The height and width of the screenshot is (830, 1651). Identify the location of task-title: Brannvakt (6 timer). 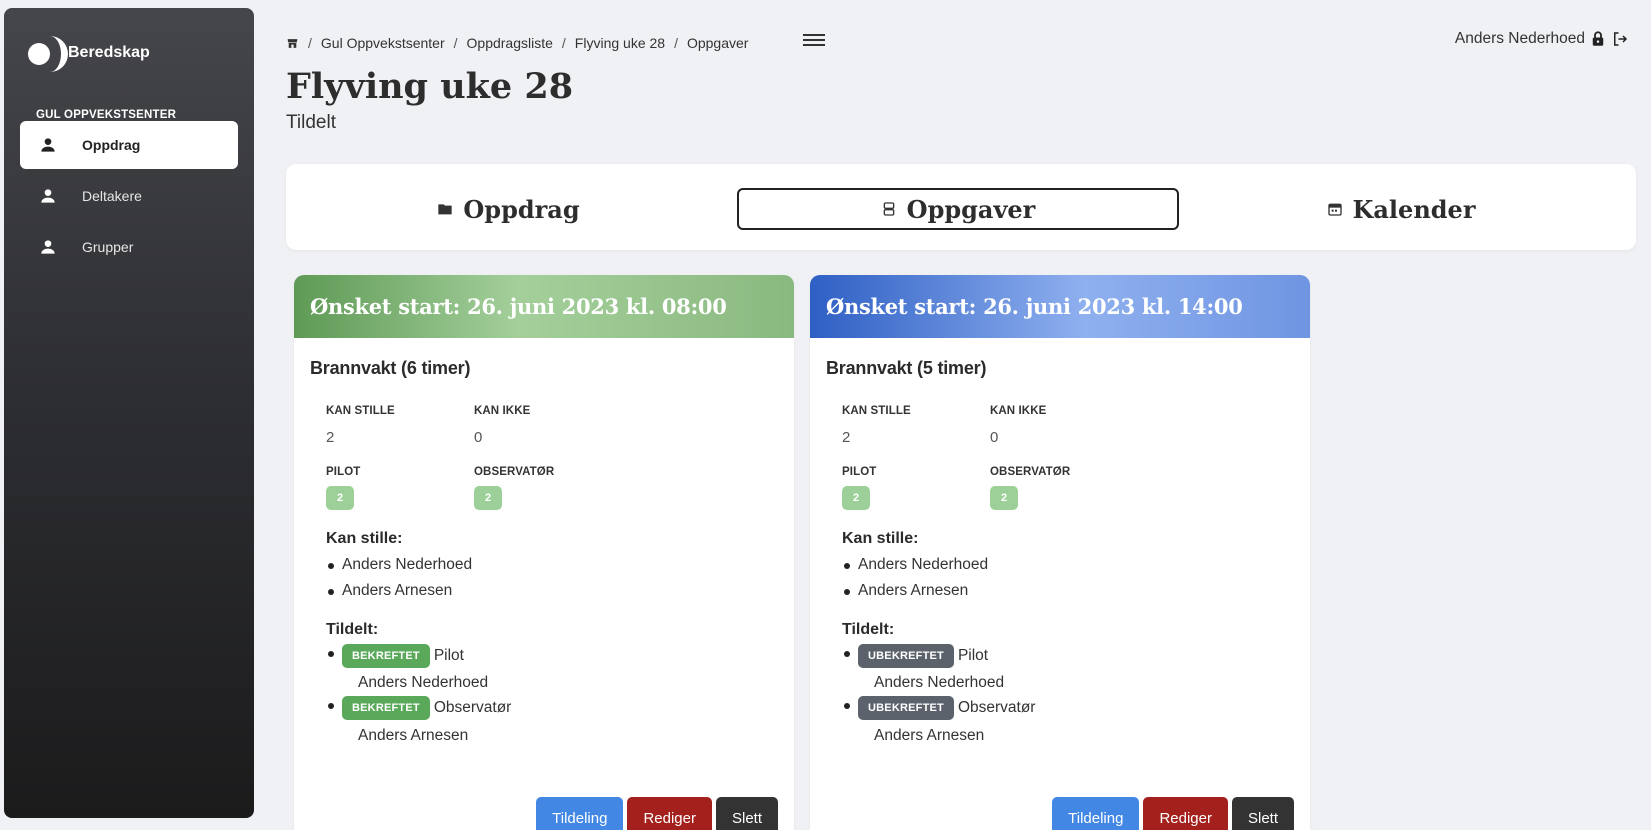
(390, 368).